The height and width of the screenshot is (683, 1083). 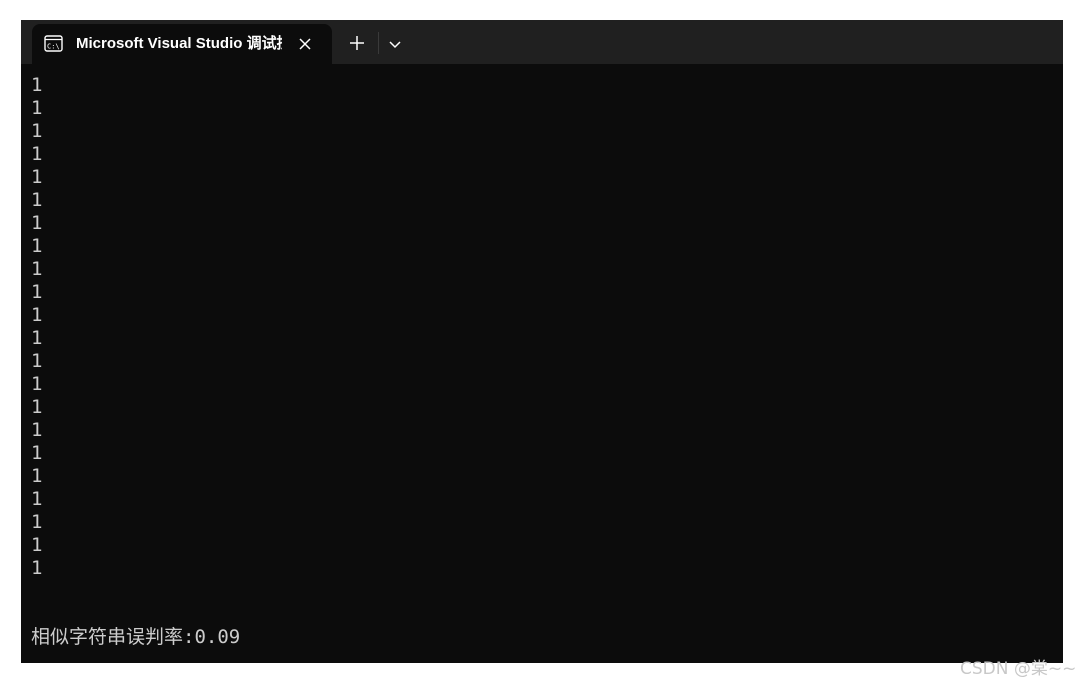 I want to click on chevron-down-icon, so click(x=395, y=44).